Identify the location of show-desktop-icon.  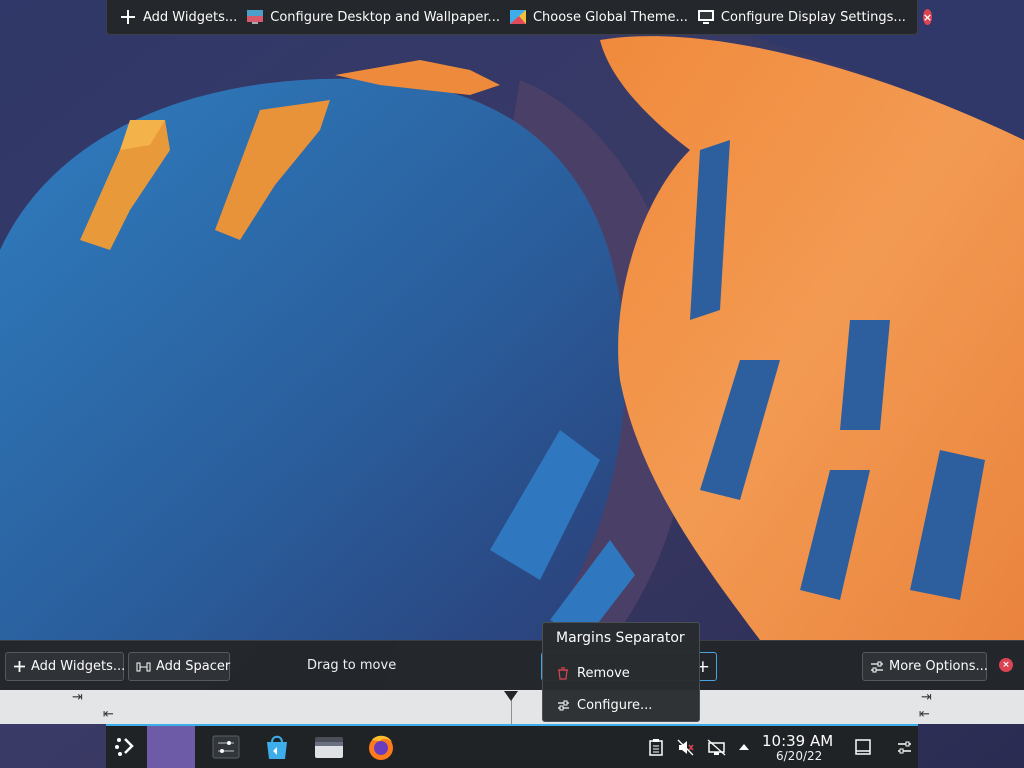
(863, 747).